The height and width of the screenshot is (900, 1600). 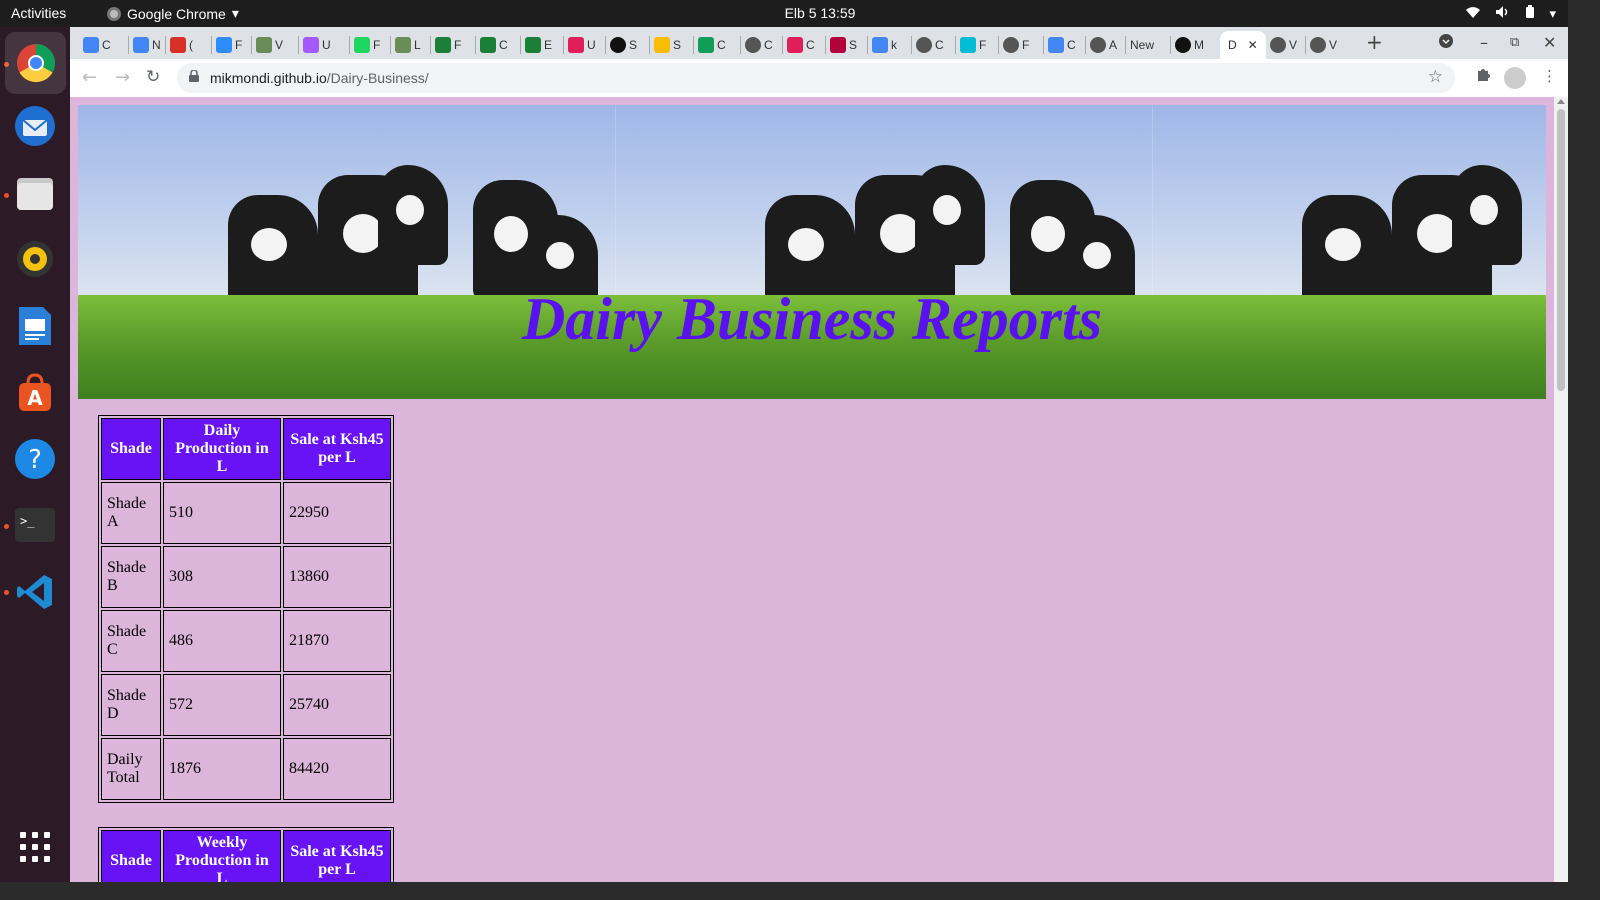 I want to click on address-bar: mikmondi.github.io/Dairy-Business/ ☆, so click(x=816, y=78).